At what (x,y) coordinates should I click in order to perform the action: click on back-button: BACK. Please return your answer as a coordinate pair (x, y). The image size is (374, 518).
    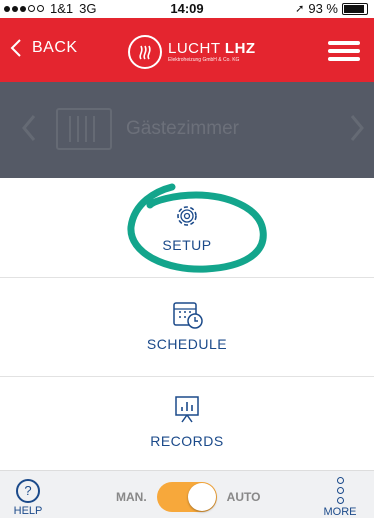
    Looking at the image, I should click on (44, 48).